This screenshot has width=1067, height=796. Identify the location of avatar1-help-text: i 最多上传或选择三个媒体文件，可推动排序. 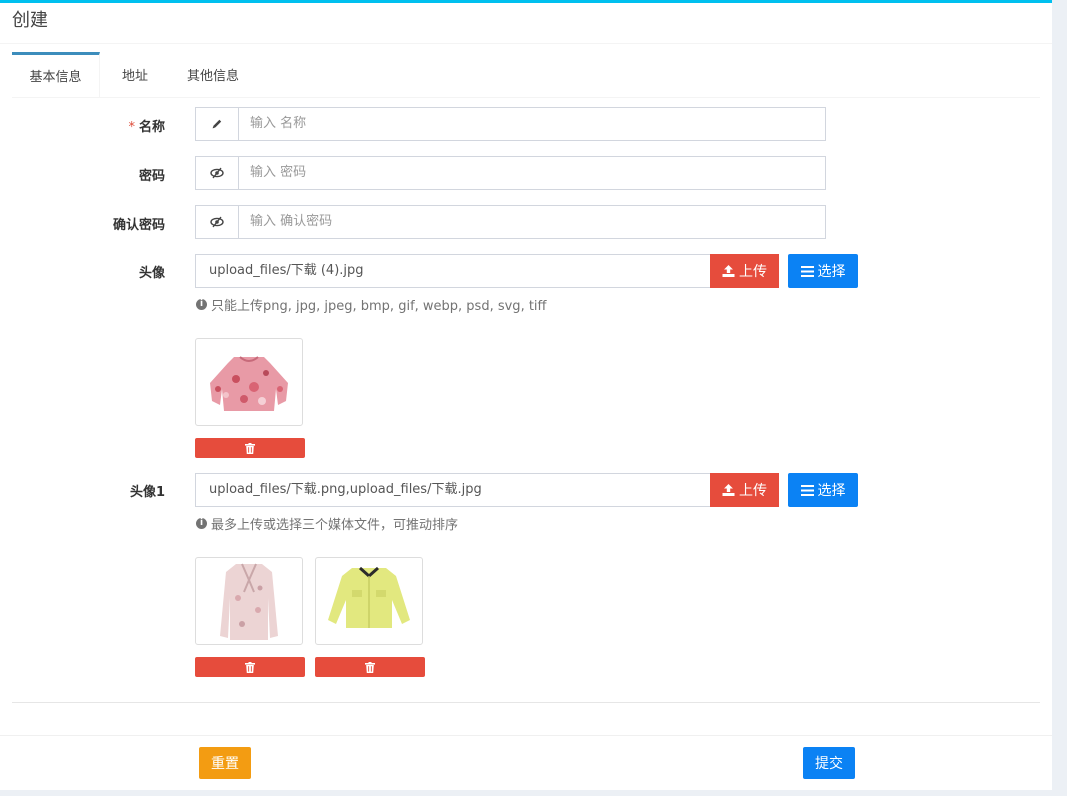
(327, 523).